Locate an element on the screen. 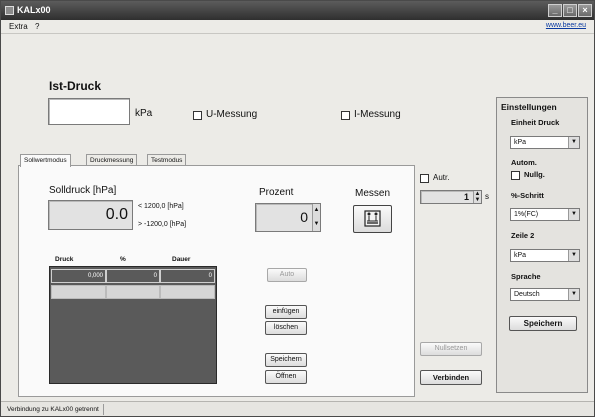 The width and height of the screenshot is (595, 417). settings-title: Einstellungen is located at coordinates (529, 107).